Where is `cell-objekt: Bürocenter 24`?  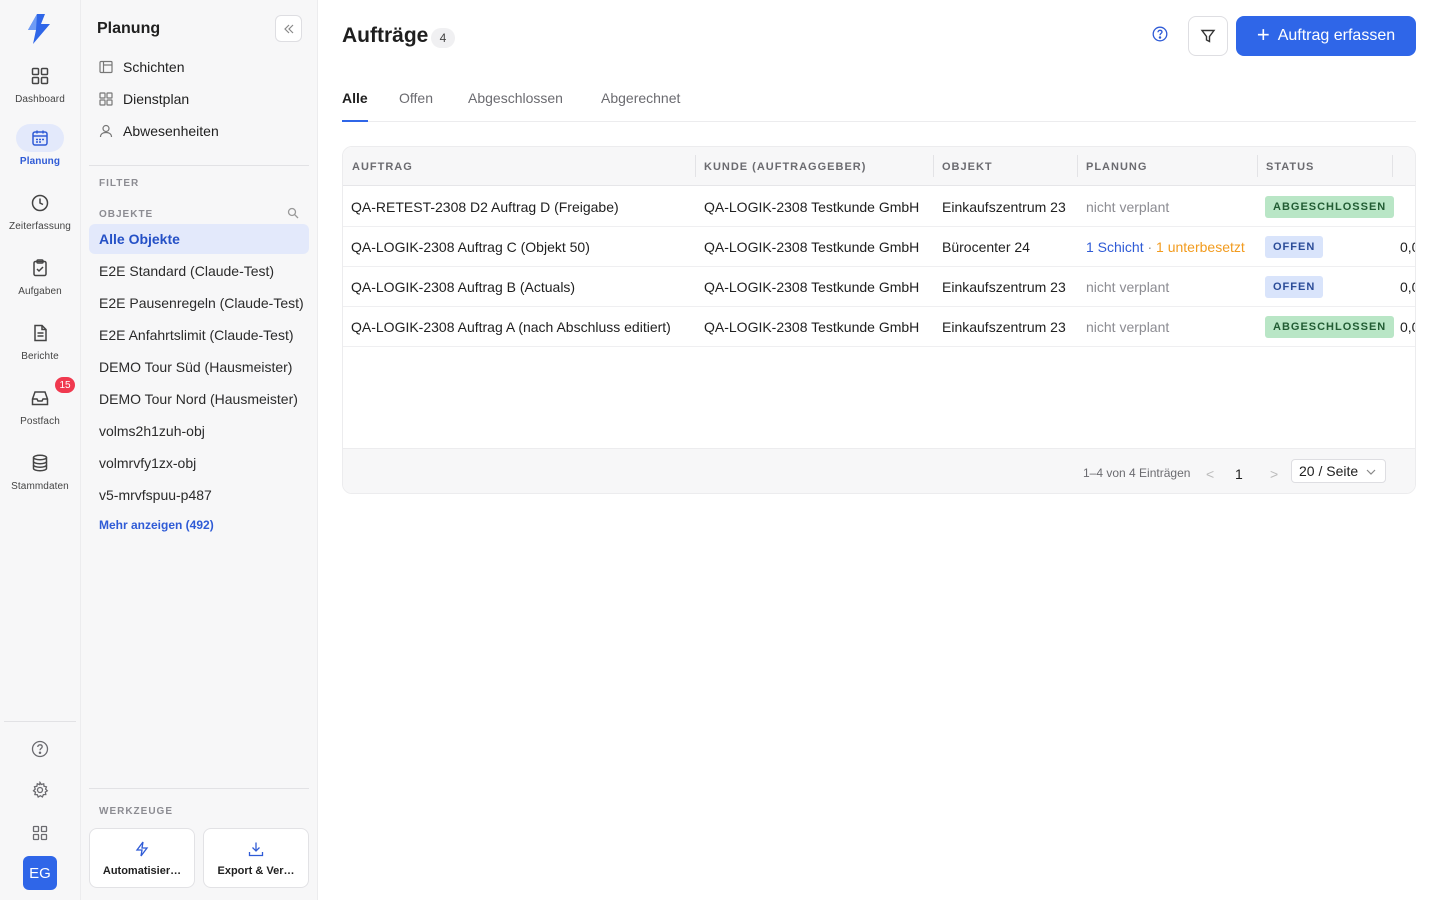 cell-objekt: Bürocenter 24 is located at coordinates (986, 247).